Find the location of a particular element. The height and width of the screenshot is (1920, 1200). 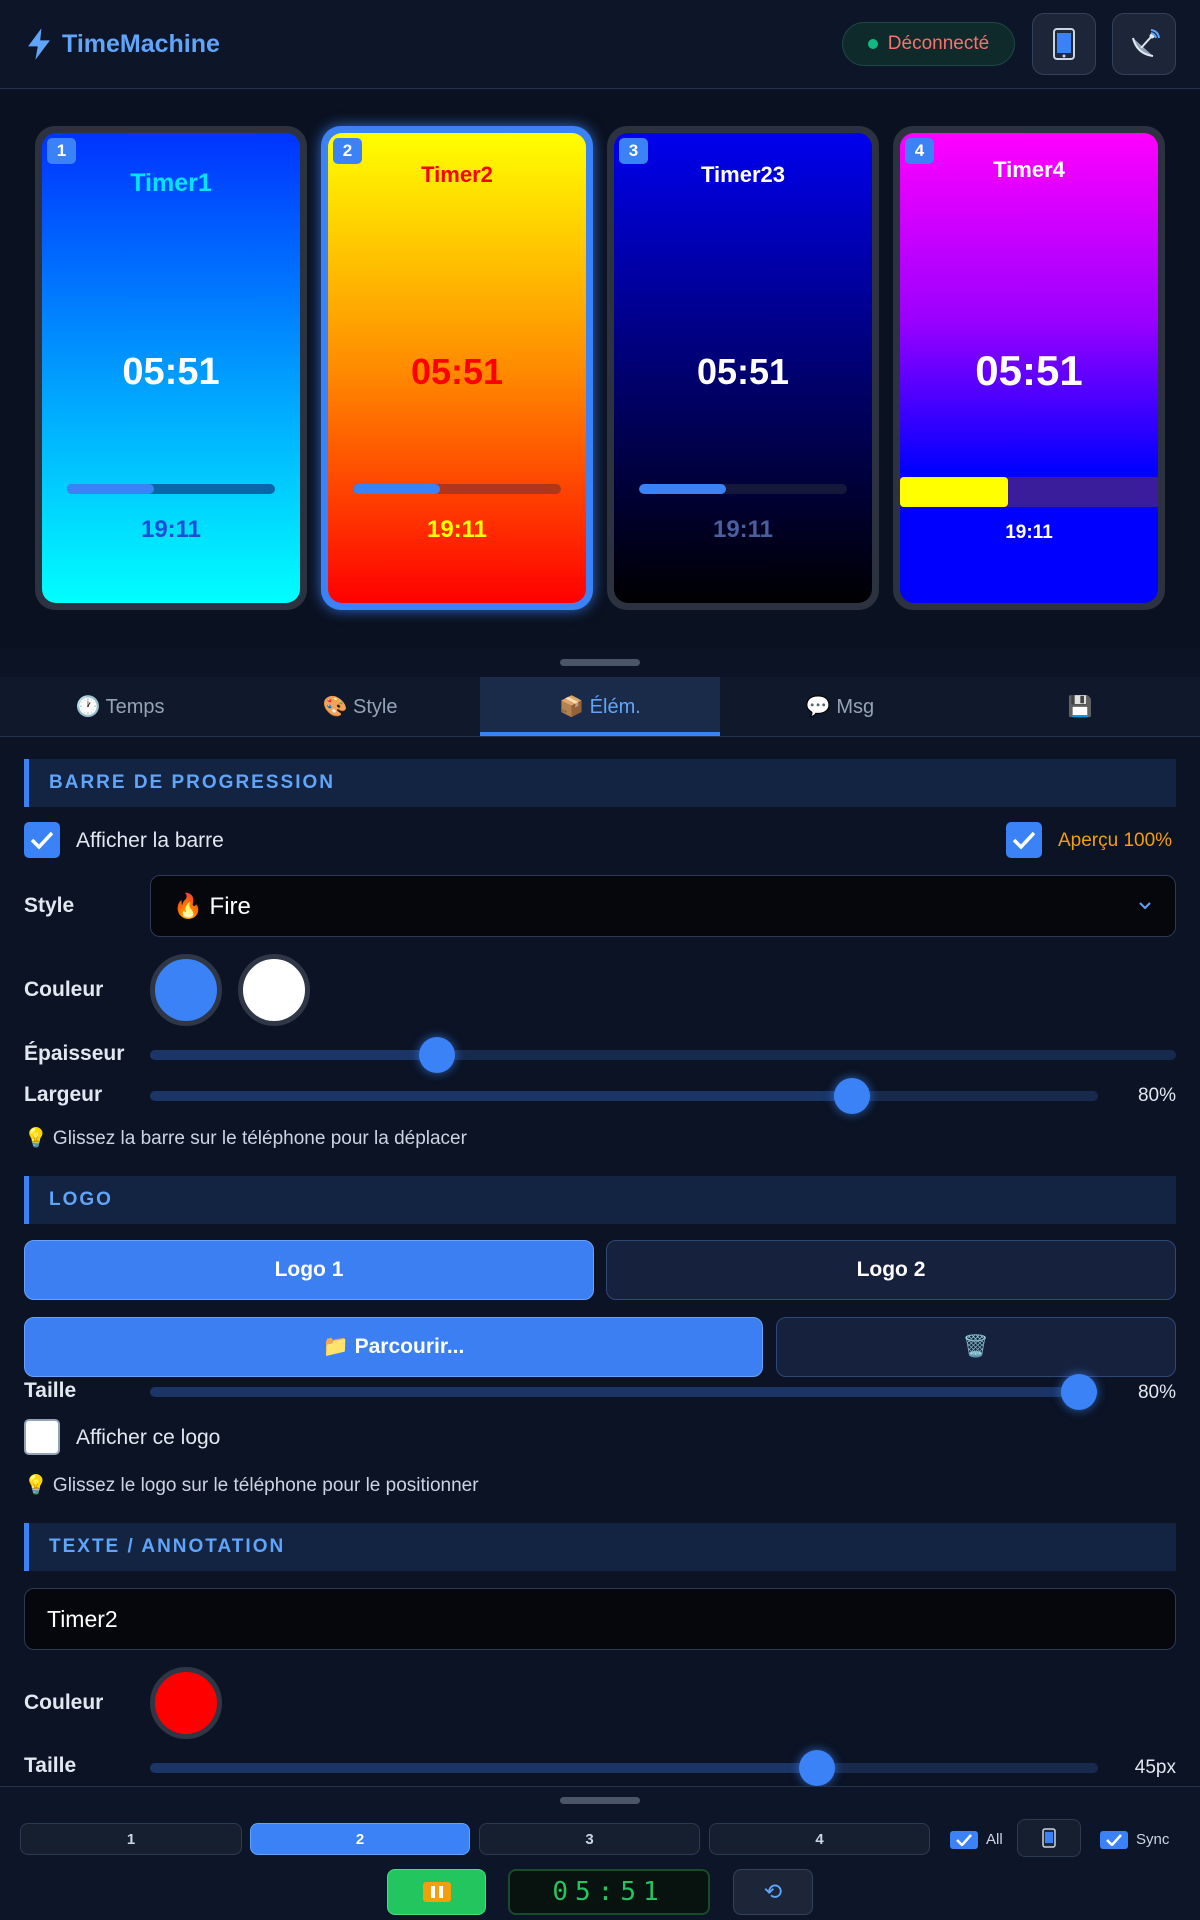

reset-icon: ⟲ is located at coordinates (773, 1891).